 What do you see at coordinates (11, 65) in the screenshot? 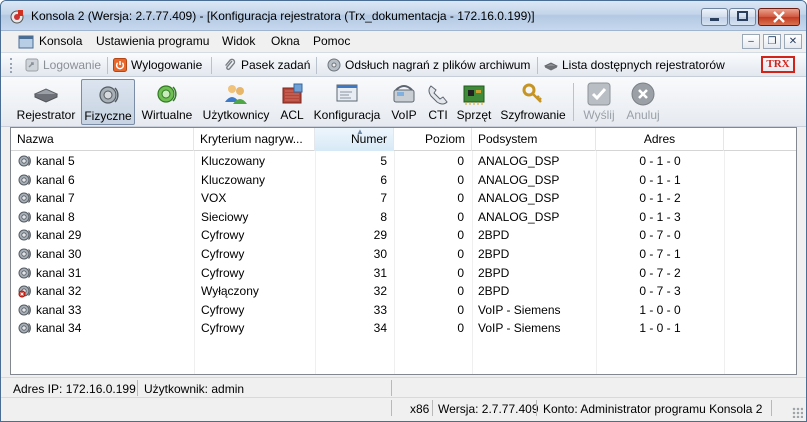
I see `toolbar-grip` at bounding box center [11, 65].